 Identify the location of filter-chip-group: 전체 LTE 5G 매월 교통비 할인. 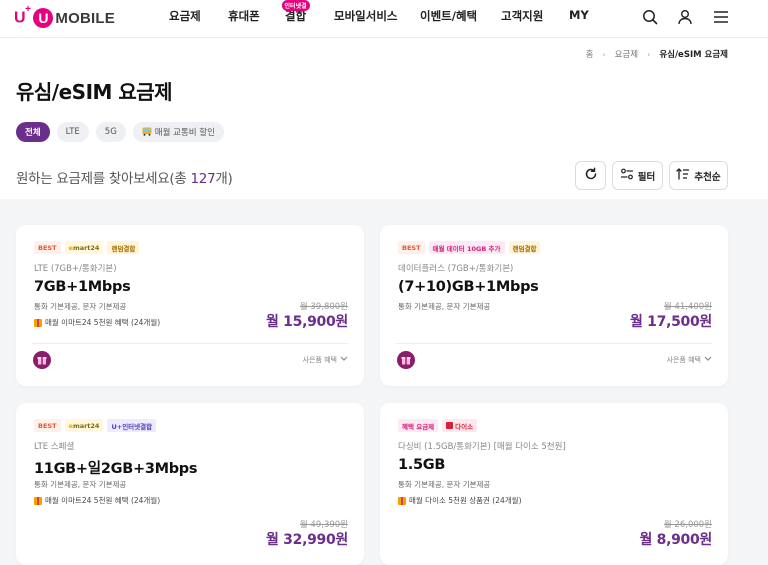
(120, 132).